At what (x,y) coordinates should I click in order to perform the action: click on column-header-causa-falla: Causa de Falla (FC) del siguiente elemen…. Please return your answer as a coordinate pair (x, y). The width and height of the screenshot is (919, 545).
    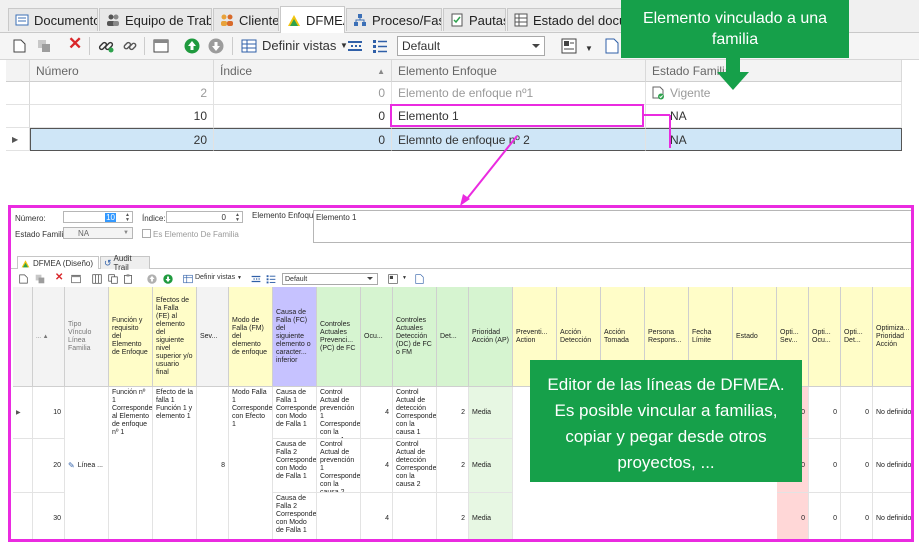
    Looking at the image, I should click on (295, 337).